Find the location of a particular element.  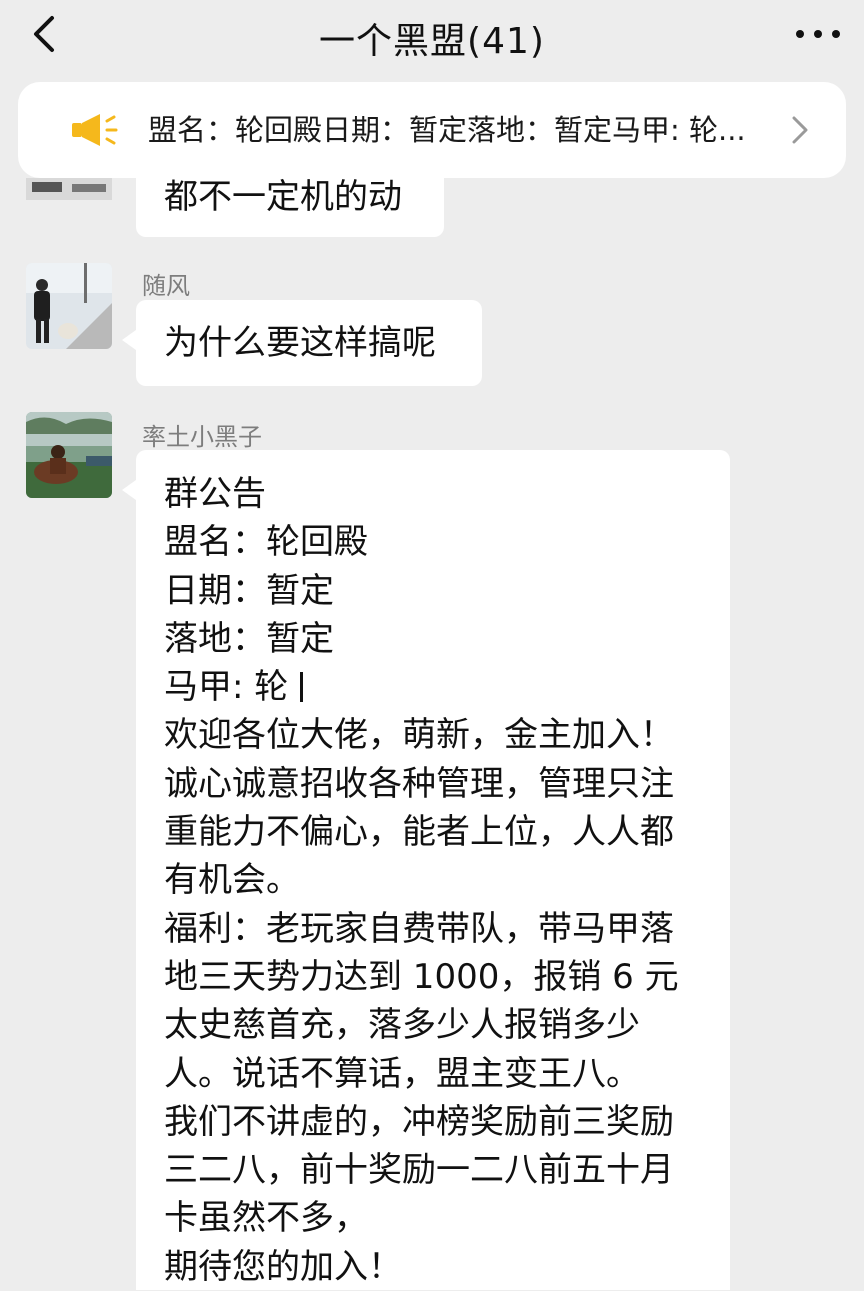

text-cursor is located at coordinates (302, 687).